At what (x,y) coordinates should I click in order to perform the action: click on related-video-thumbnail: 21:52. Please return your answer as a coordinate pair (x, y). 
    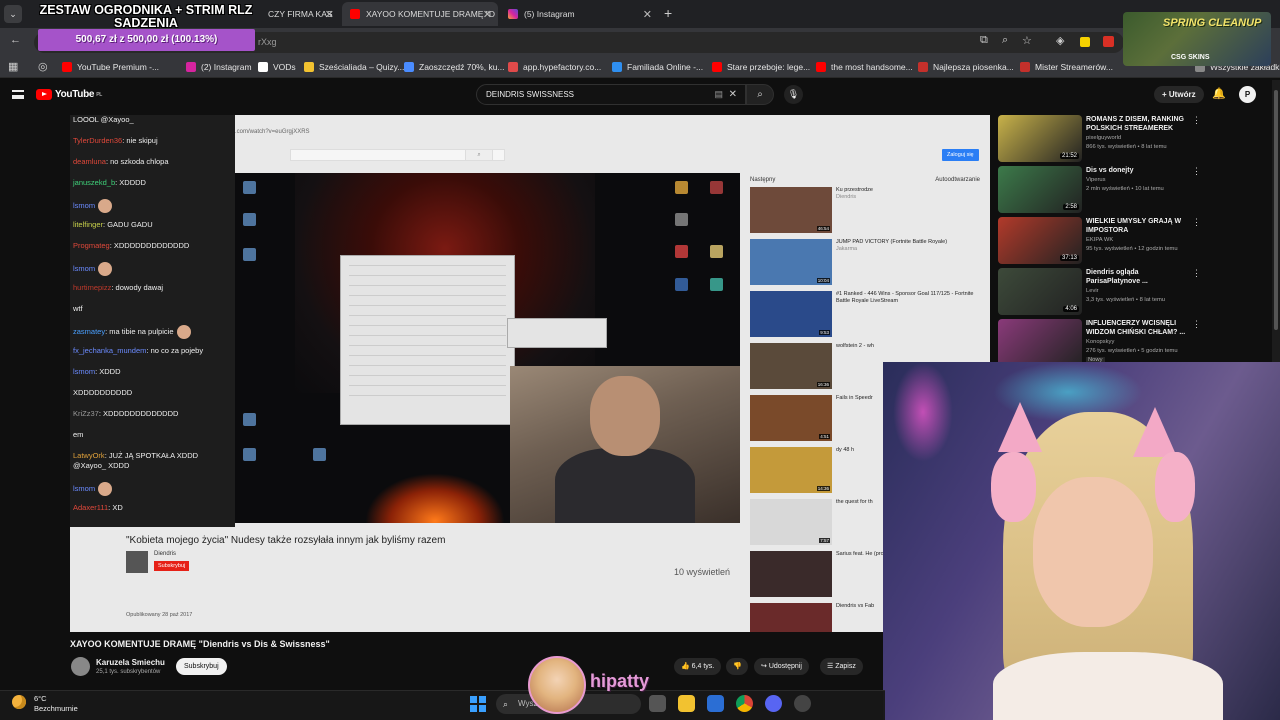
    Looking at the image, I should click on (1040, 138).